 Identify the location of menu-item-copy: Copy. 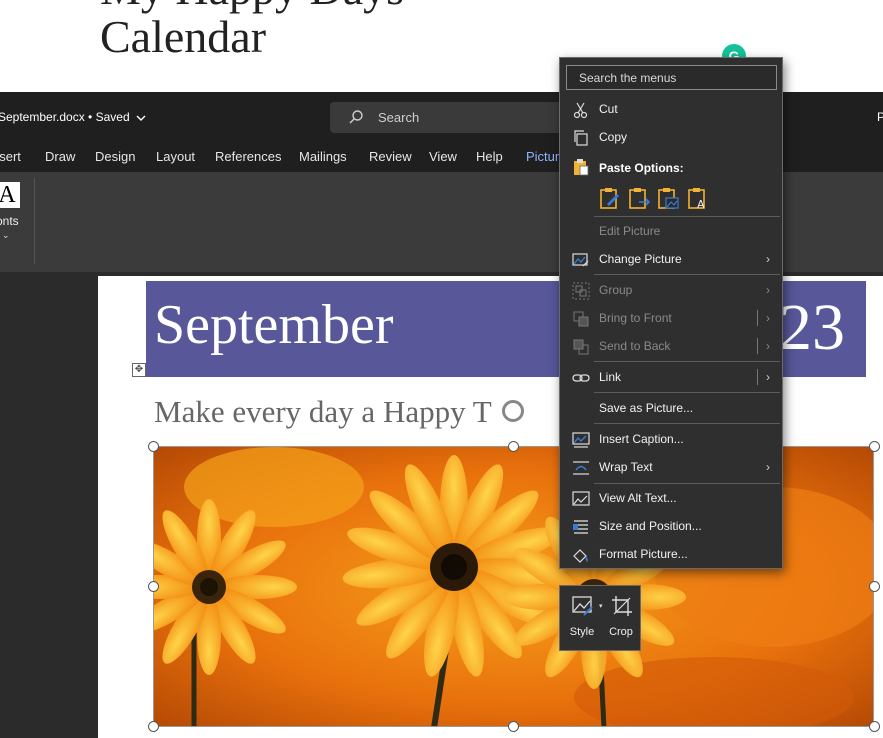
(671, 137).